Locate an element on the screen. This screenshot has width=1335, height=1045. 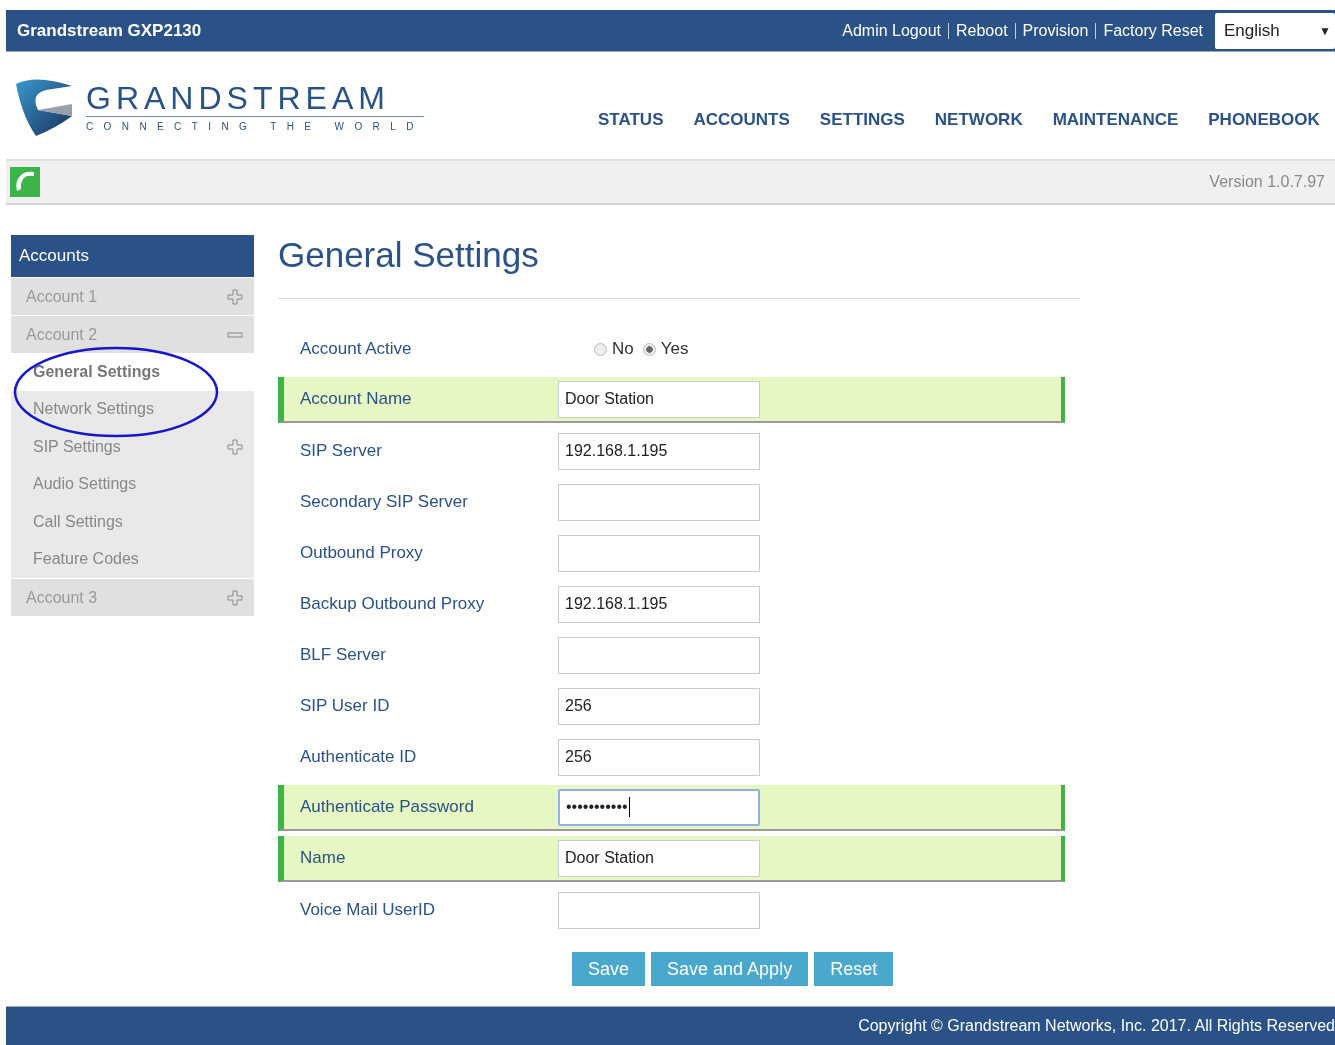
field-label: Backup Outbound Proxy is located at coordinates (392, 604).